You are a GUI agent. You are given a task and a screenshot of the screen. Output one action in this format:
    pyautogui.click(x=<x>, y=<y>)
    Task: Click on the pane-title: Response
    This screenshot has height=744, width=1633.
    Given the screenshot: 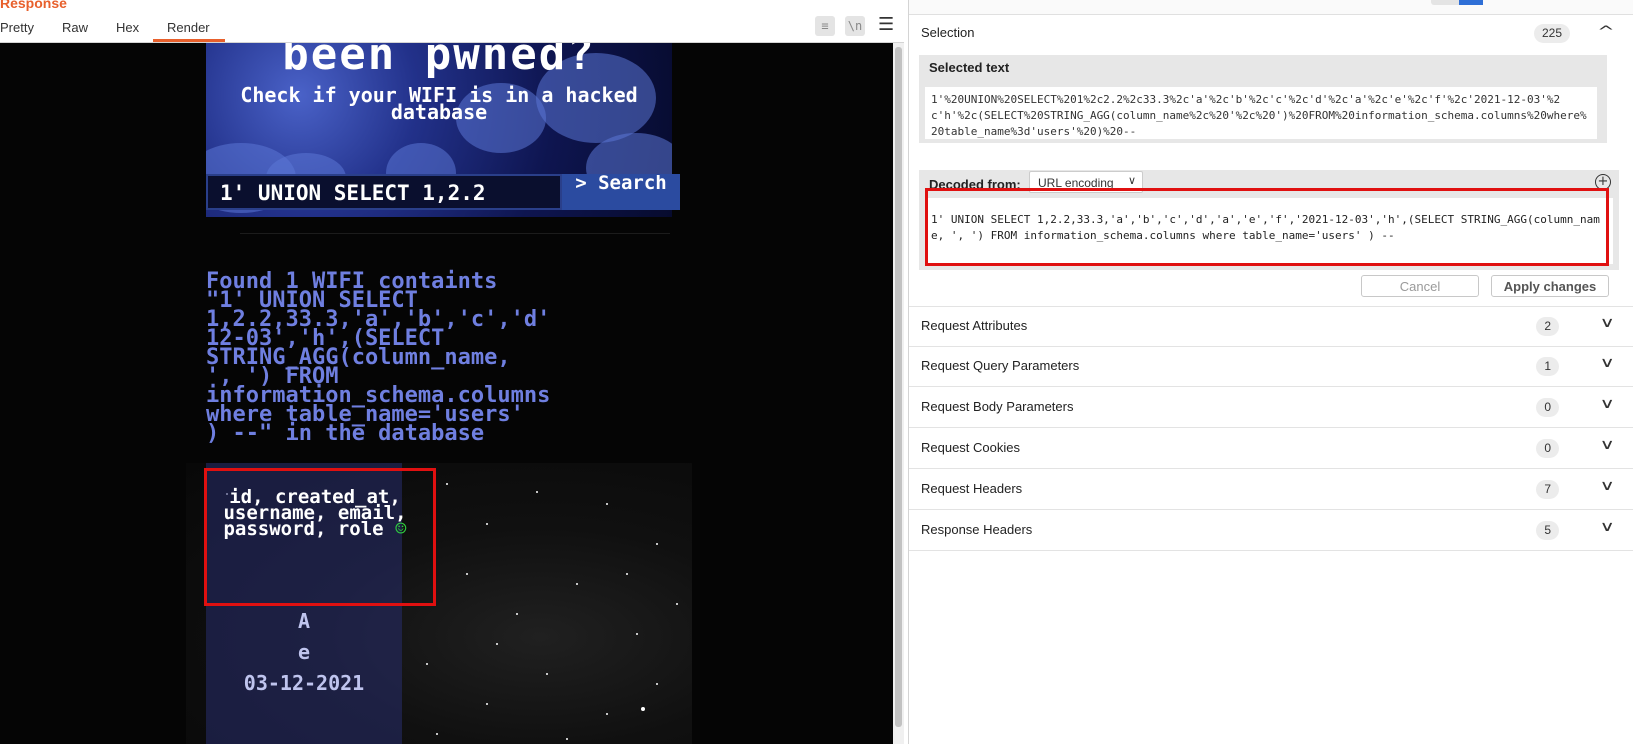 What is the action you would take?
    pyautogui.click(x=33, y=5)
    